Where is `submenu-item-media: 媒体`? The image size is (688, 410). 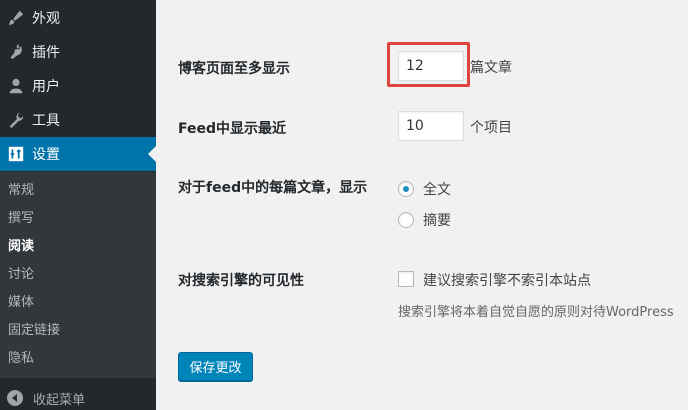 submenu-item-media: 媒体 is located at coordinates (21, 303).